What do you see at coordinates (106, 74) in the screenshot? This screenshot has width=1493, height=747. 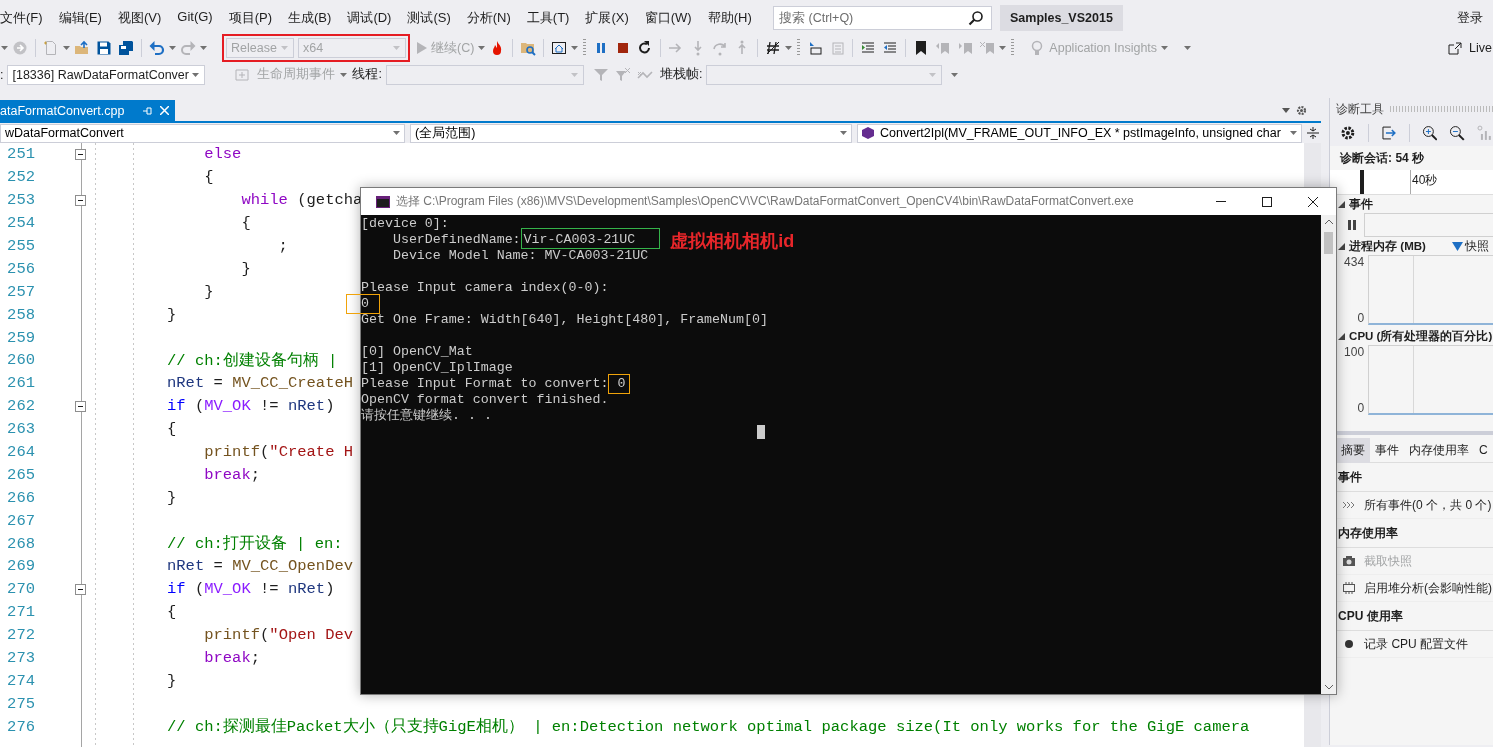 I see `process-dropdown: [18336] RawDataFormatConver` at bounding box center [106, 74].